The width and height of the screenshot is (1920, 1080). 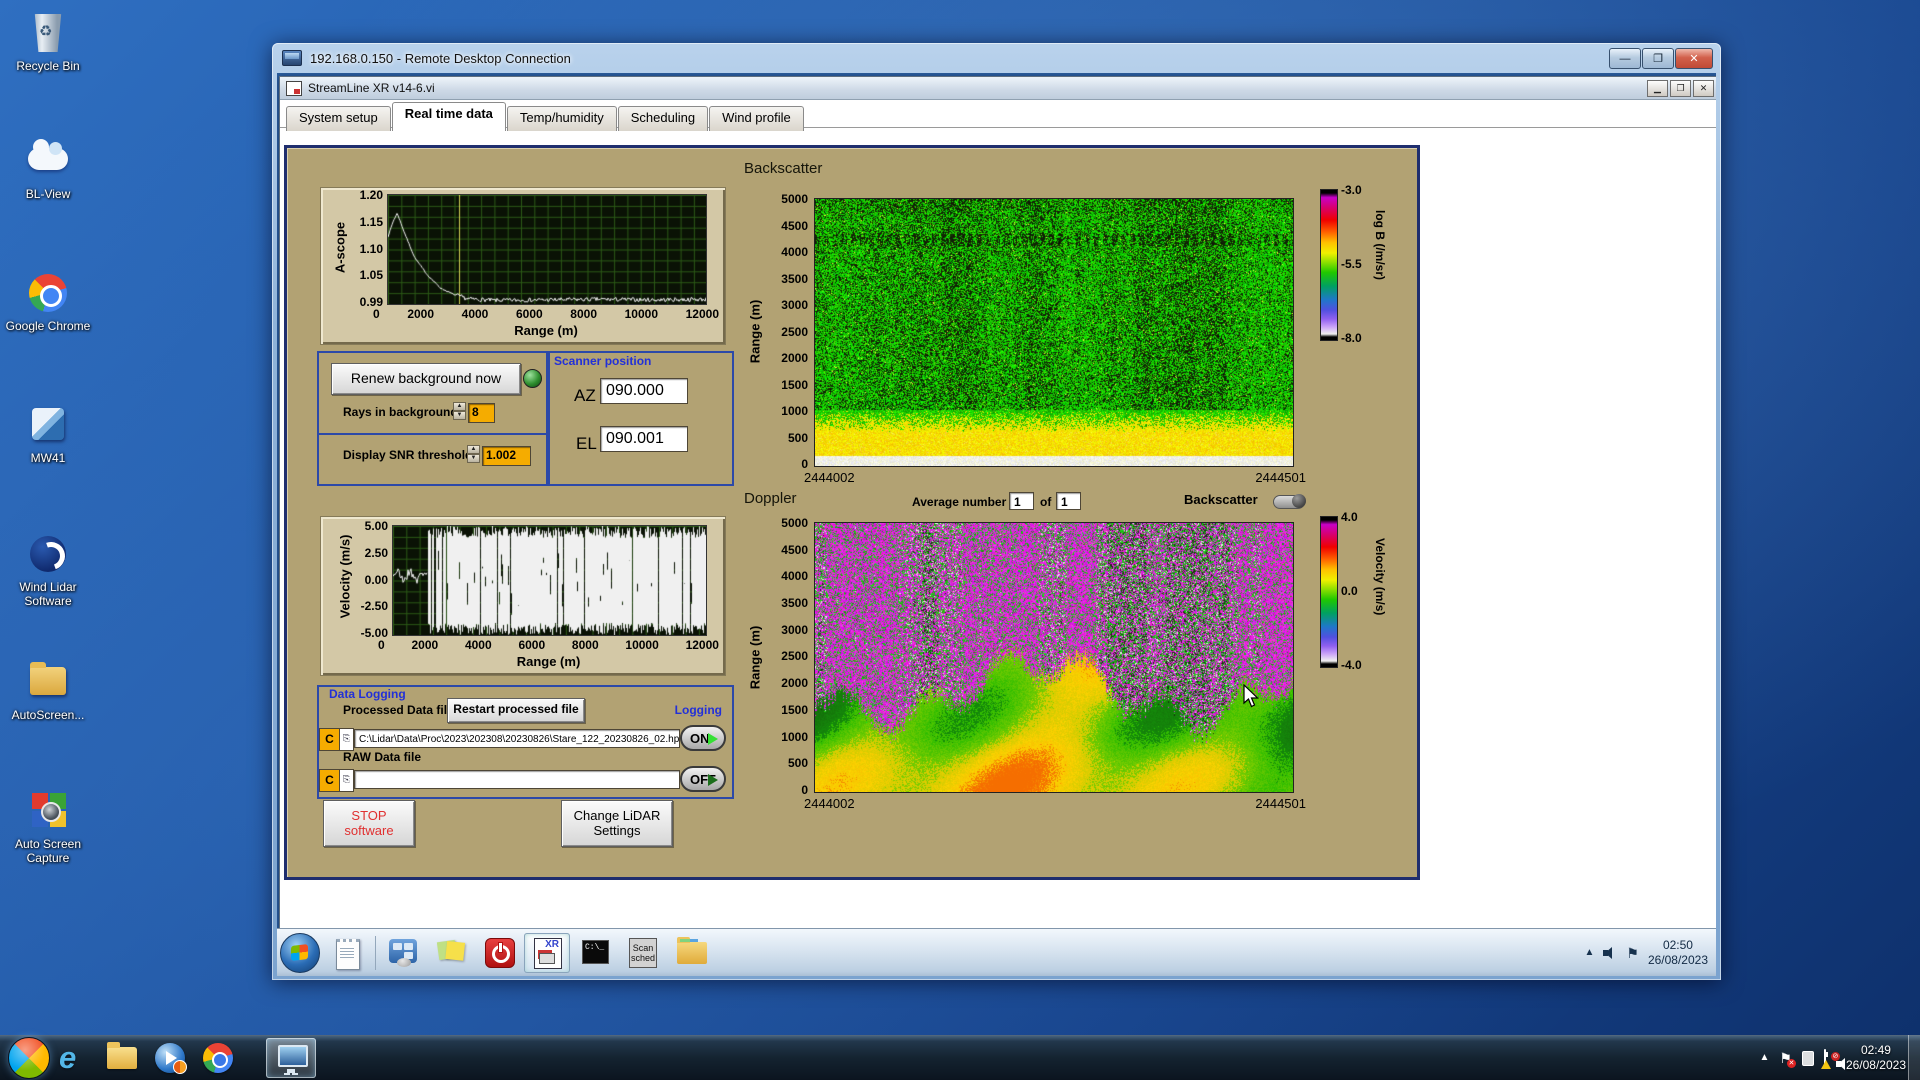 I want to click on restart-processed-file-button: Restart processed file, so click(x=516, y=710).